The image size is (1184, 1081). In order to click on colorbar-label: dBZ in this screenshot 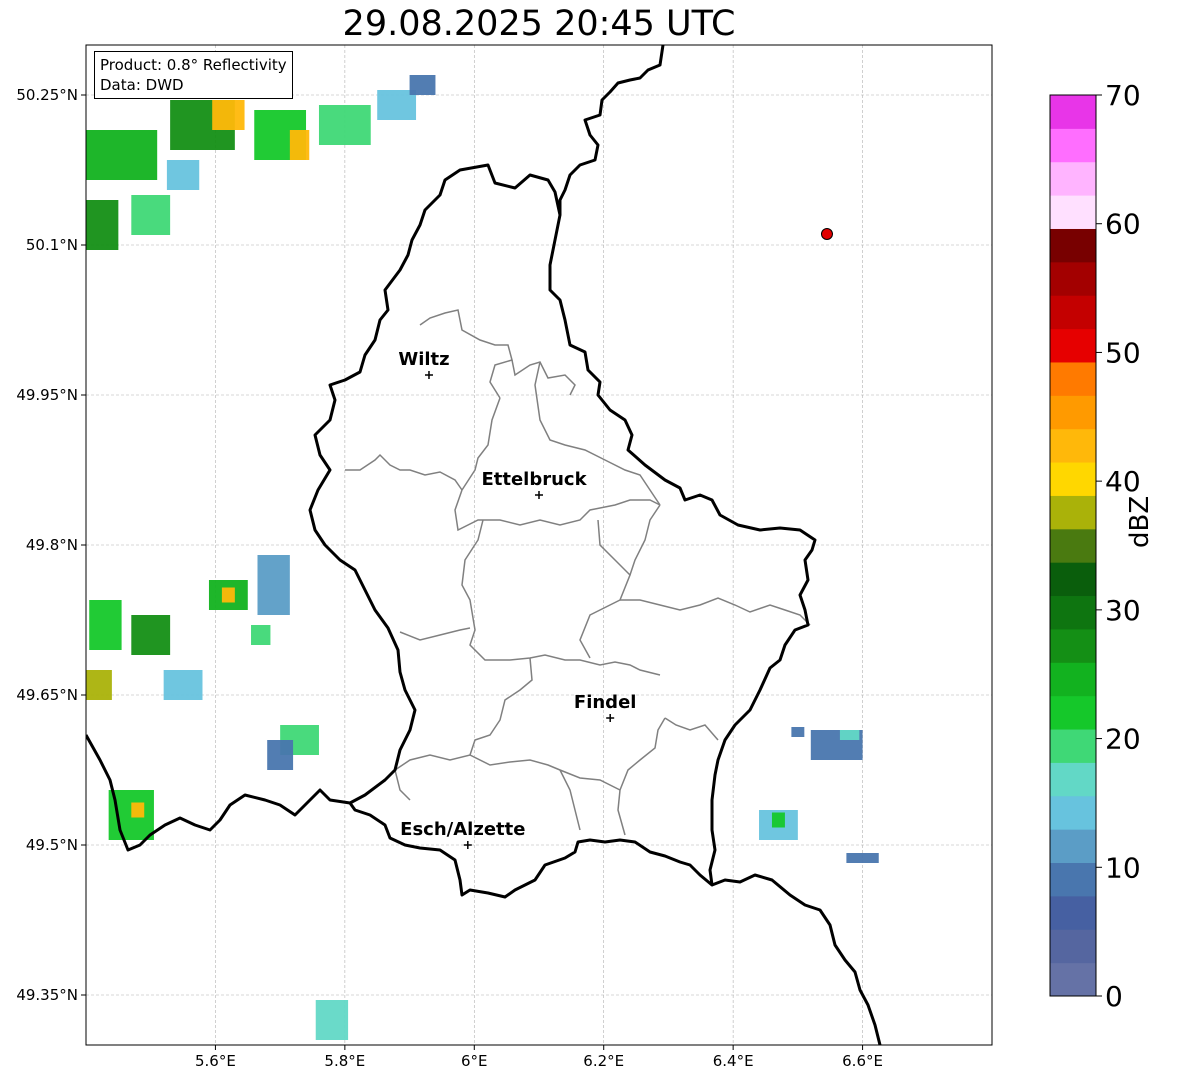, I will do `click(1140, 521)`.